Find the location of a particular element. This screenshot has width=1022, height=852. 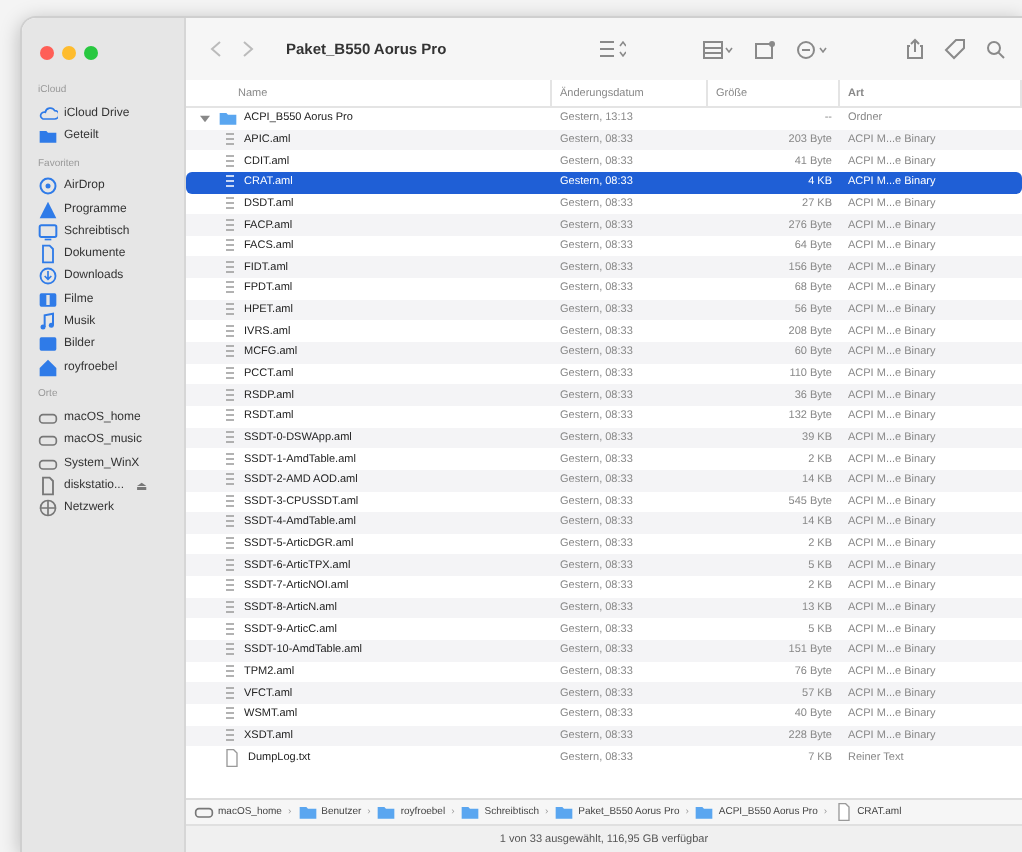

folder-tag-icon is located at coordinates (765, 49).